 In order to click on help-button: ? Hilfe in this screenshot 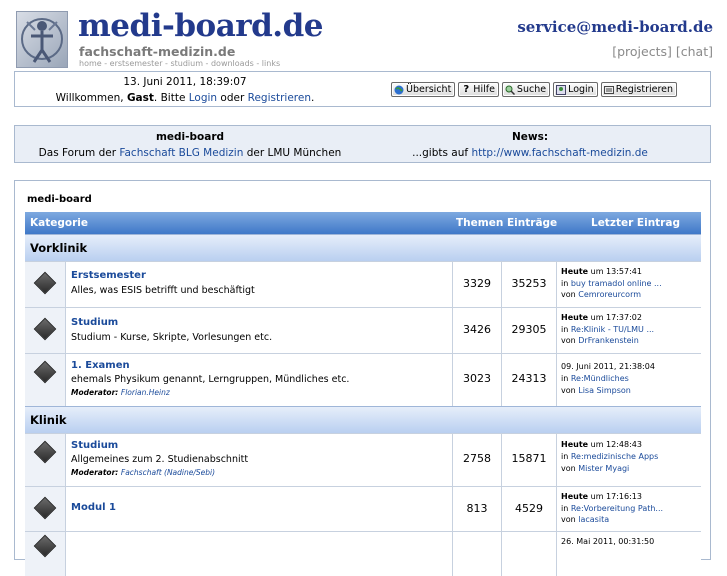, I will do `click(478, 89)`.